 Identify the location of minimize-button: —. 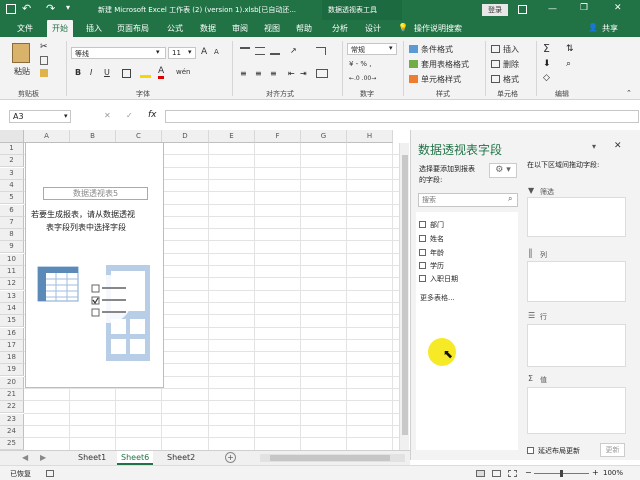
(552, 9).